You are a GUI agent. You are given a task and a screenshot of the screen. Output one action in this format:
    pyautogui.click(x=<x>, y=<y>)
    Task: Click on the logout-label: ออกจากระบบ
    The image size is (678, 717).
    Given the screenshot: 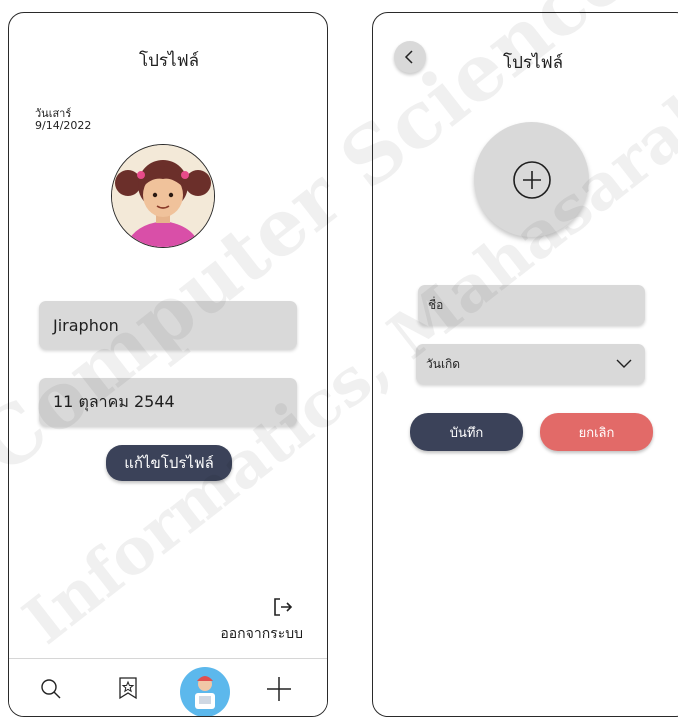 What is the action you would take?
    pyautogui.click(x=261, y=634)
    